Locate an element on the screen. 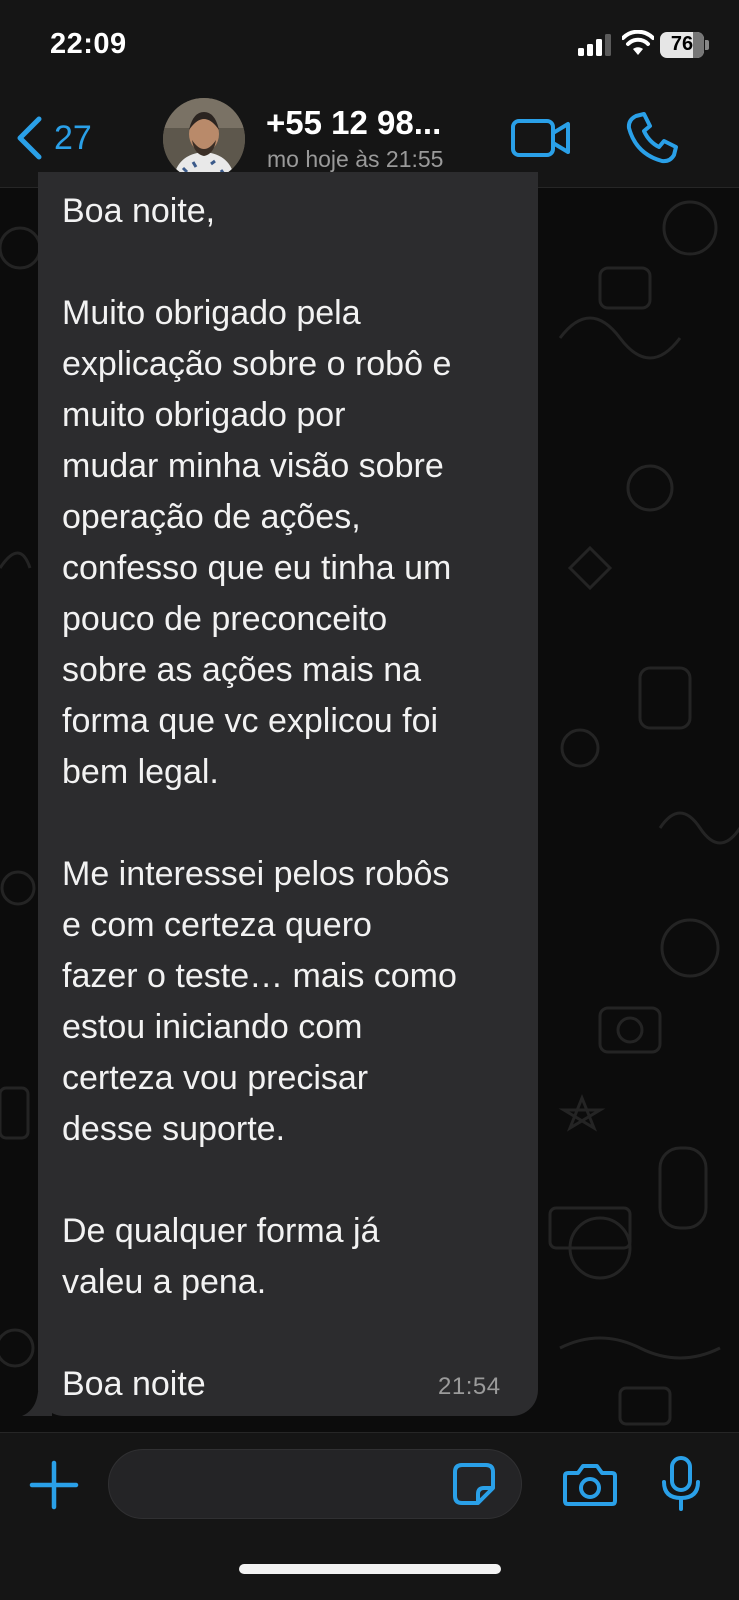  microphone-icon is located at coordinates (681, 1484).